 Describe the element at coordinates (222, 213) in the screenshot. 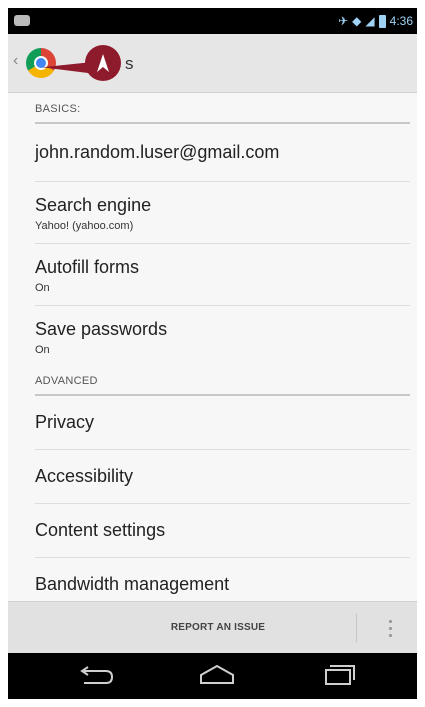

I see `settings-row-search-engine: Search engine Yahoo! (yahoo.com)` at that location.